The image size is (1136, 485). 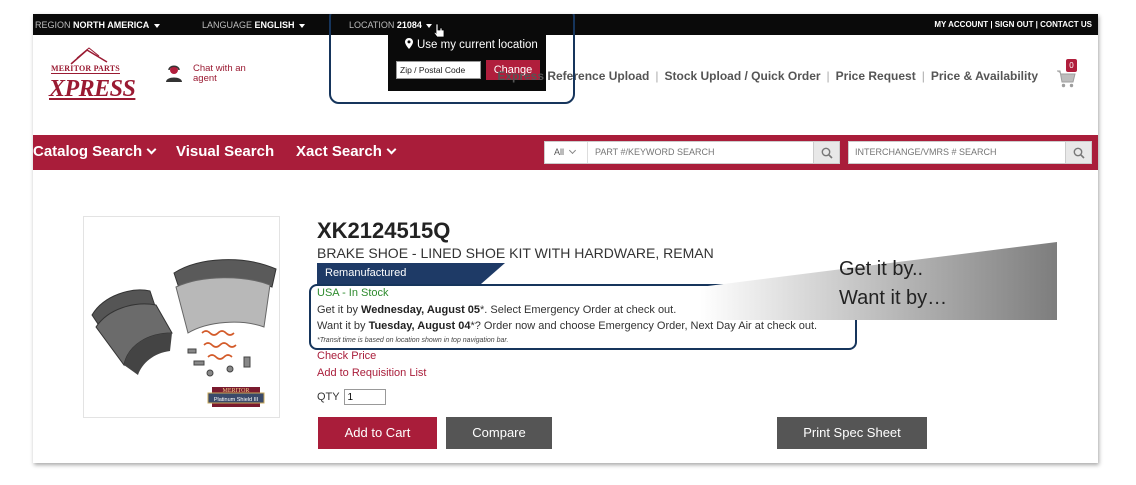 I want to click on callout-shape, so click(x=878, y=281).